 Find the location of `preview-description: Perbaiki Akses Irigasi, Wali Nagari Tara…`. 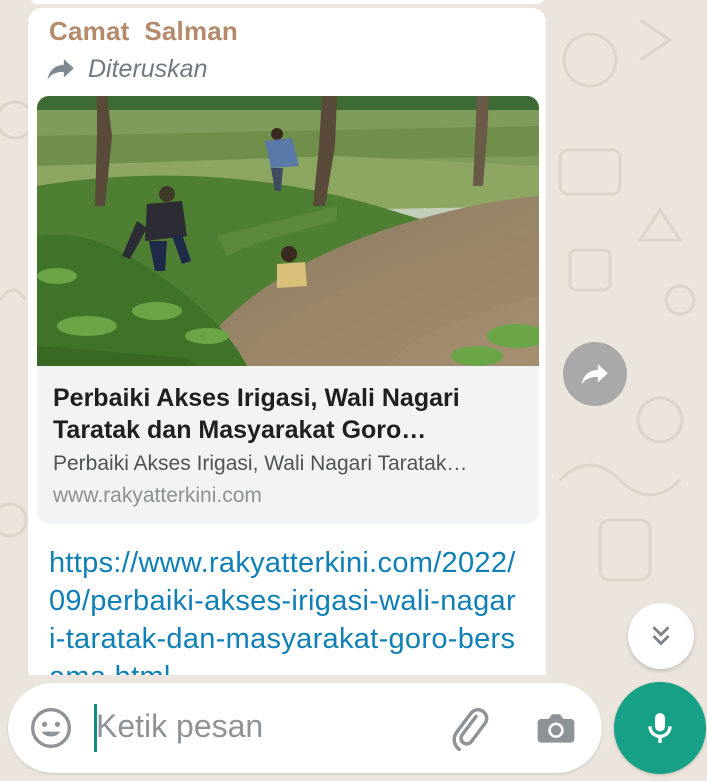

preview-description: Perbaiki Akses Irigasi, Wali Nagari Tara… is located at coordinates (260, 463).